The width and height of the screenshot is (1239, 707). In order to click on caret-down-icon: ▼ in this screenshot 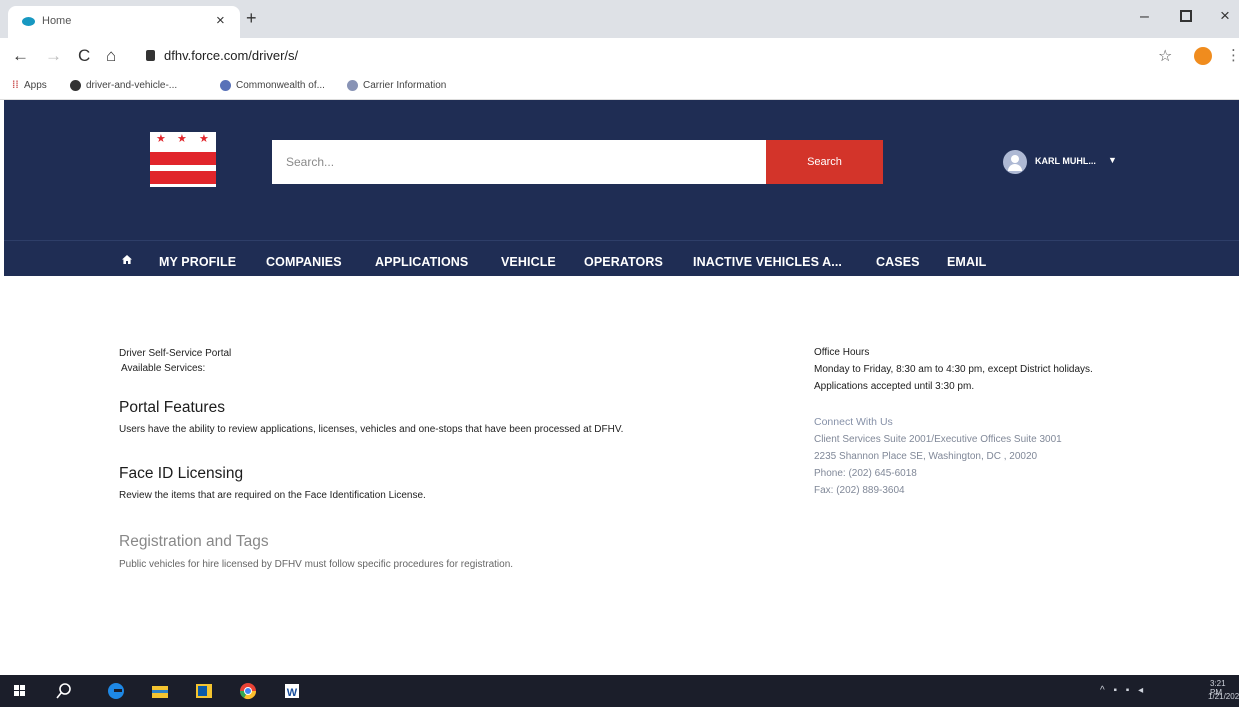, I will do `click(1112, 160)`.